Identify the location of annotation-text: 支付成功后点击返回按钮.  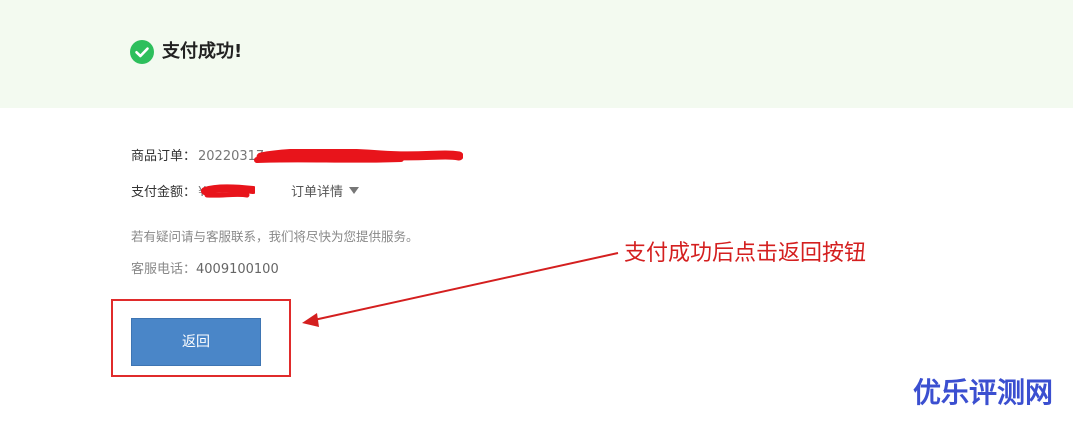
(745, 253).